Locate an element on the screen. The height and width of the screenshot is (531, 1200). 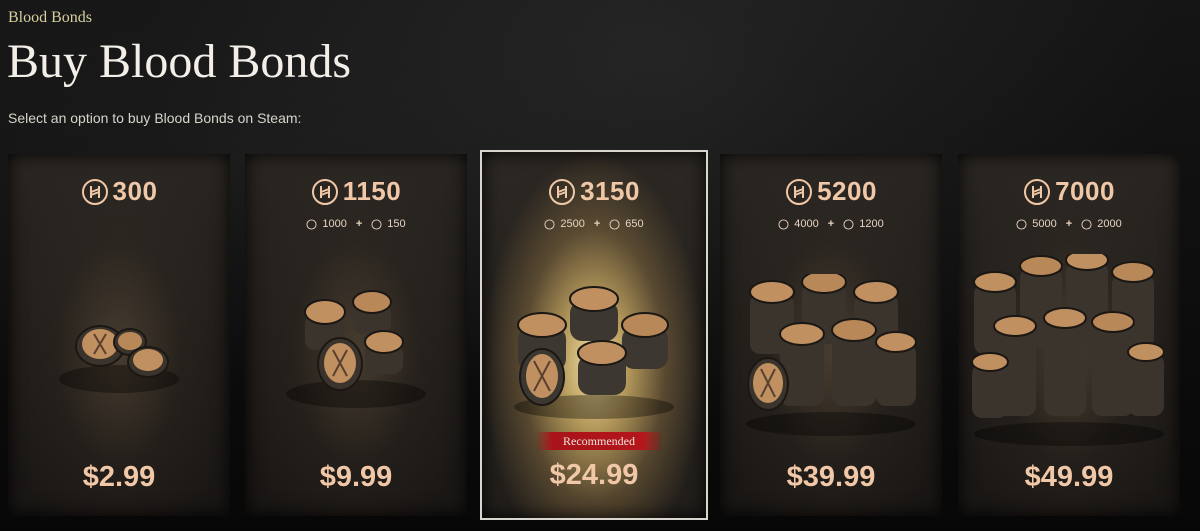
price-label: $24.99 is located at coordinates (594, 475).